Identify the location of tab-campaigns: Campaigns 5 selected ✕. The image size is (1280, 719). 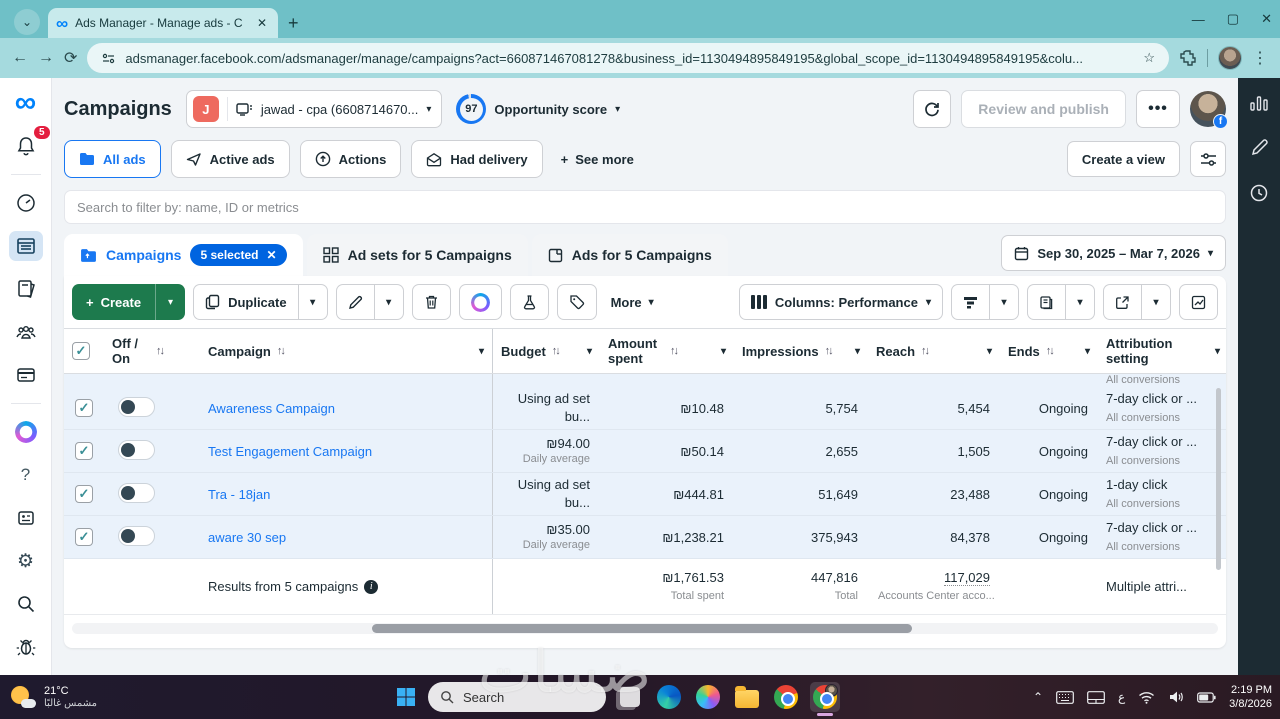
(183, 255).